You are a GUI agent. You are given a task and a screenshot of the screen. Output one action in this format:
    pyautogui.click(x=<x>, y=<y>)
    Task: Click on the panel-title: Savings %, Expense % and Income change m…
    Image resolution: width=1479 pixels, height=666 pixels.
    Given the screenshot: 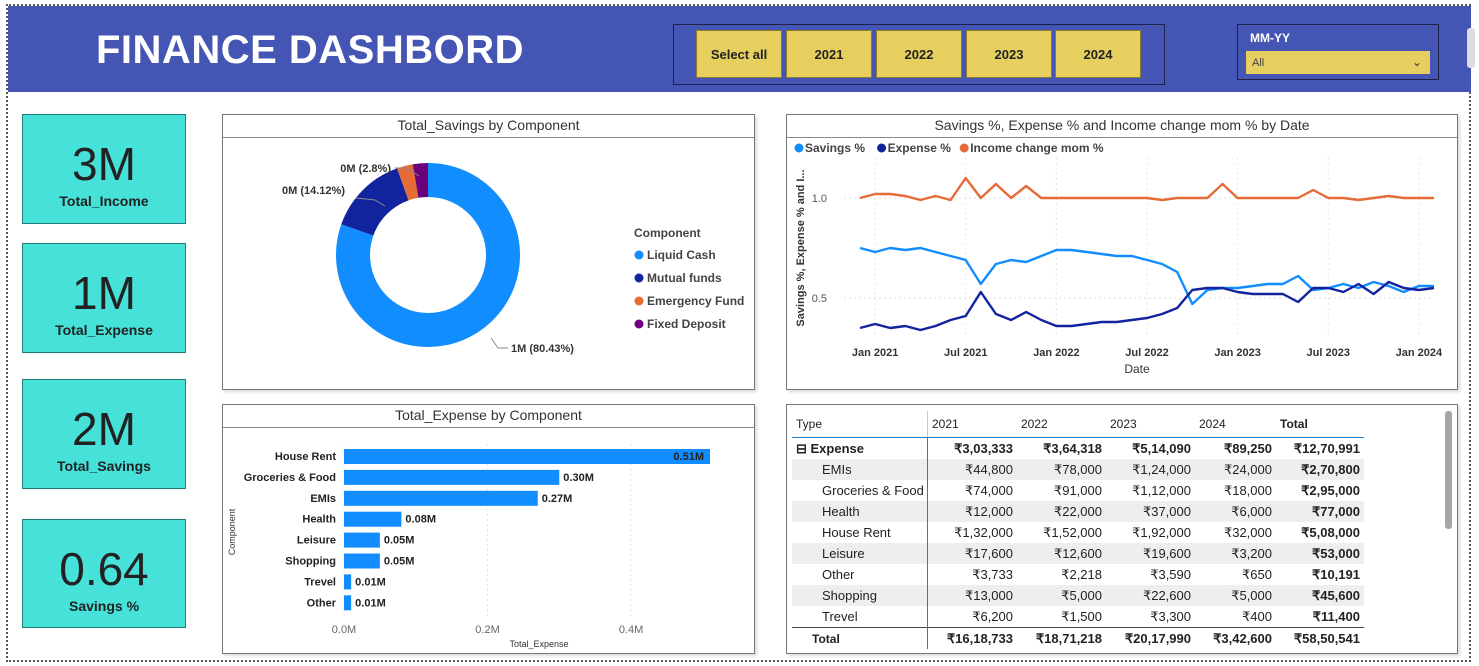 What is the action you would take?
    pyautogui.click(x=1122, y=126)
    